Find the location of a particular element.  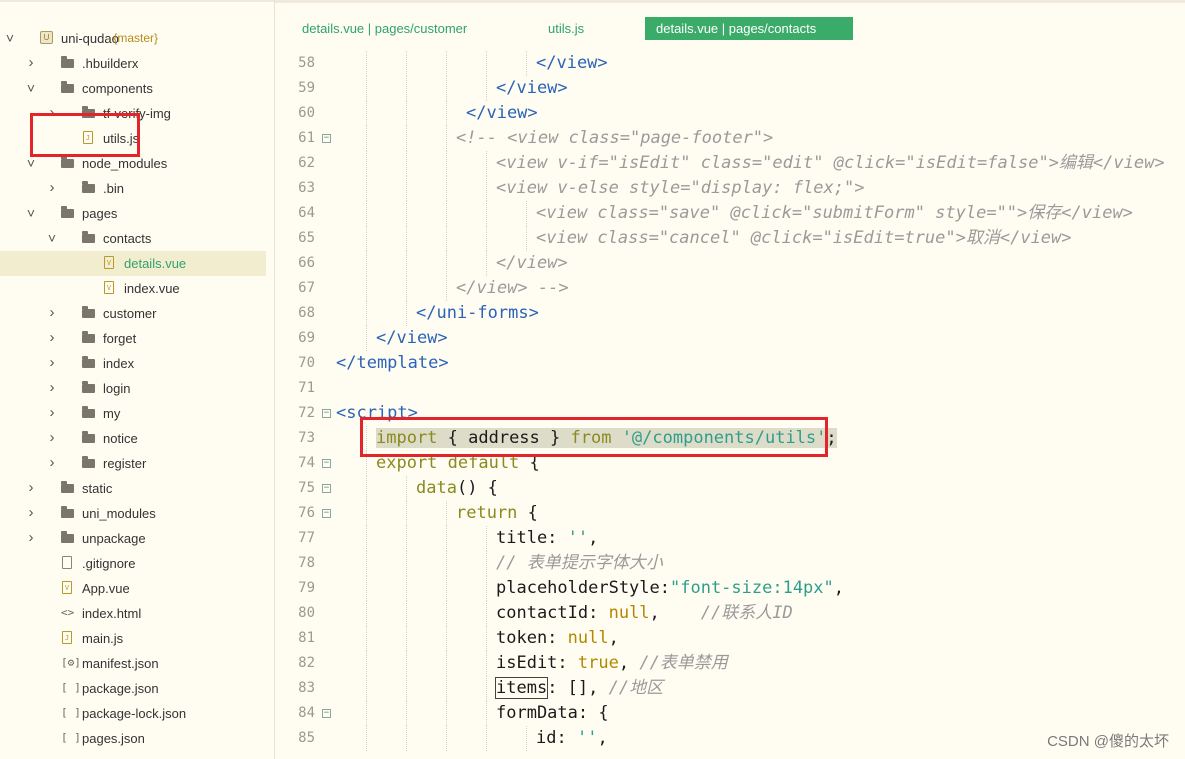

tree-item: Jmain.js is located at coordinates (133, 638).